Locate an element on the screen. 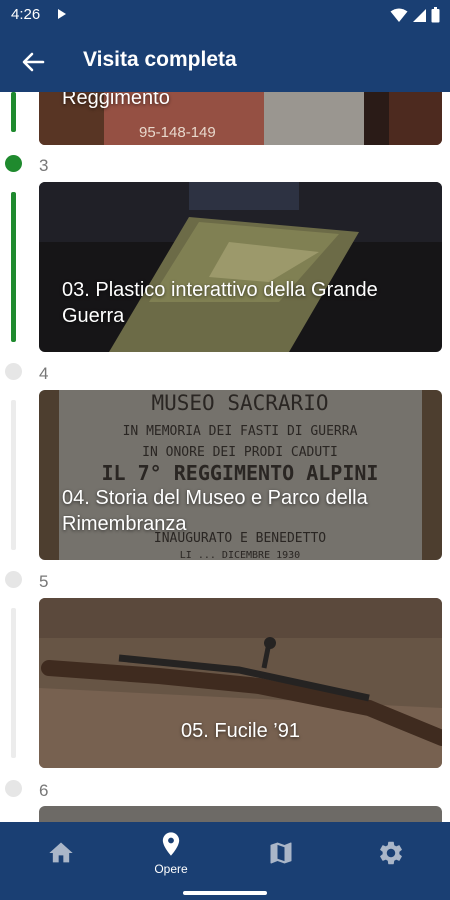  status-time: 4:26 is located at coordinates (26, 14).